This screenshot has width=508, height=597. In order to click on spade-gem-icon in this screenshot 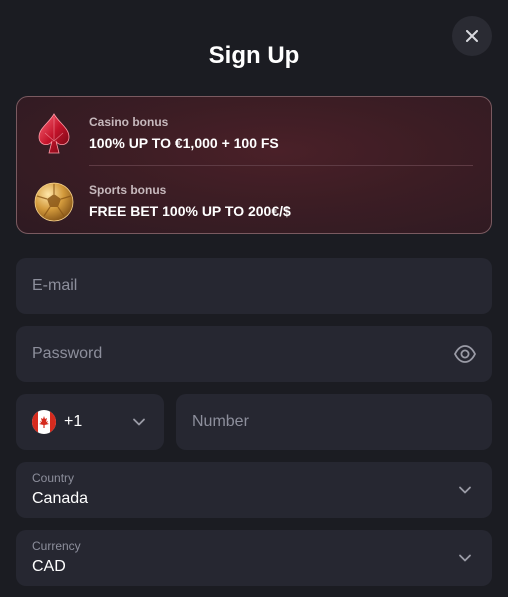, I will do `click(54, 133)`.